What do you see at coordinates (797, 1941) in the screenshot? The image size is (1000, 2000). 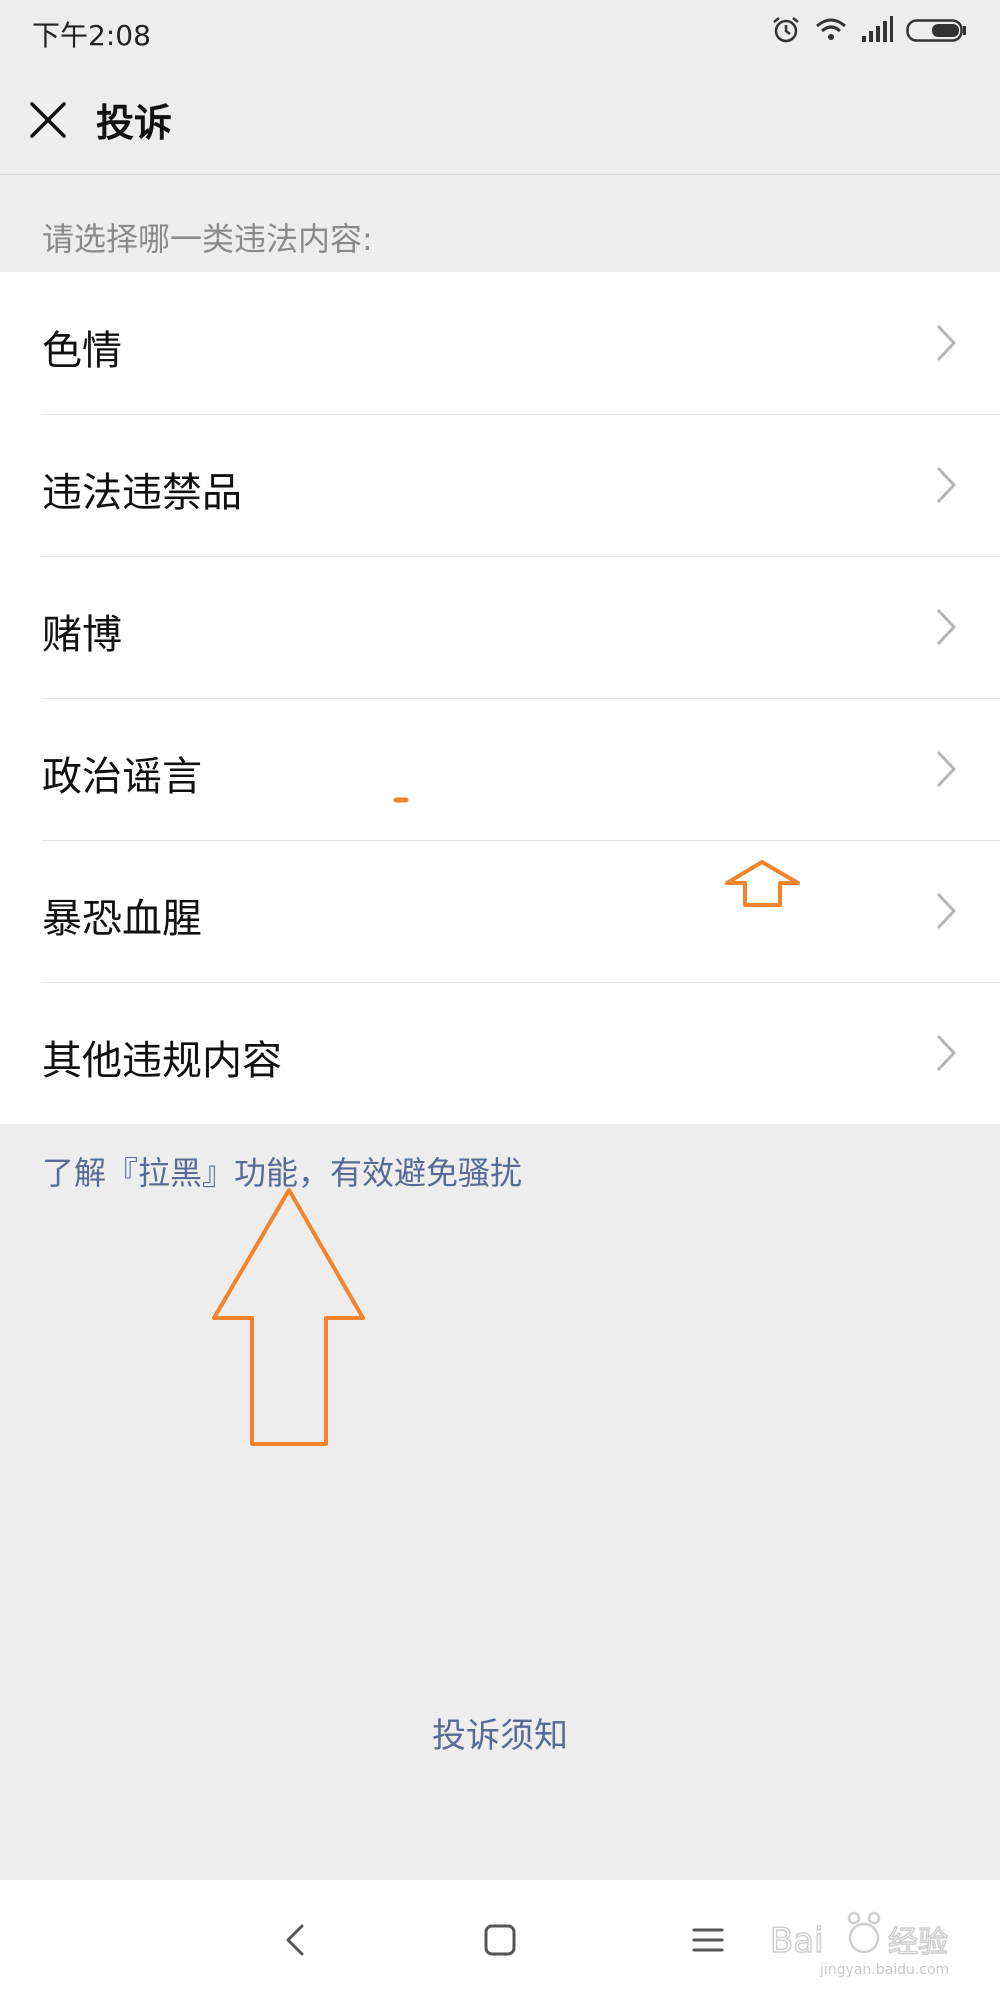 I see `svg-text: Bai` at bounding box center [797, 1941].